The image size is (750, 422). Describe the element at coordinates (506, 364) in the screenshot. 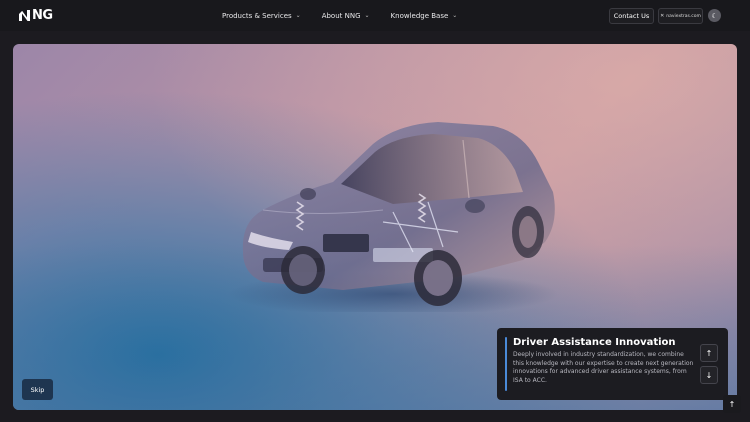

I see `card-accent-bar` at that location.